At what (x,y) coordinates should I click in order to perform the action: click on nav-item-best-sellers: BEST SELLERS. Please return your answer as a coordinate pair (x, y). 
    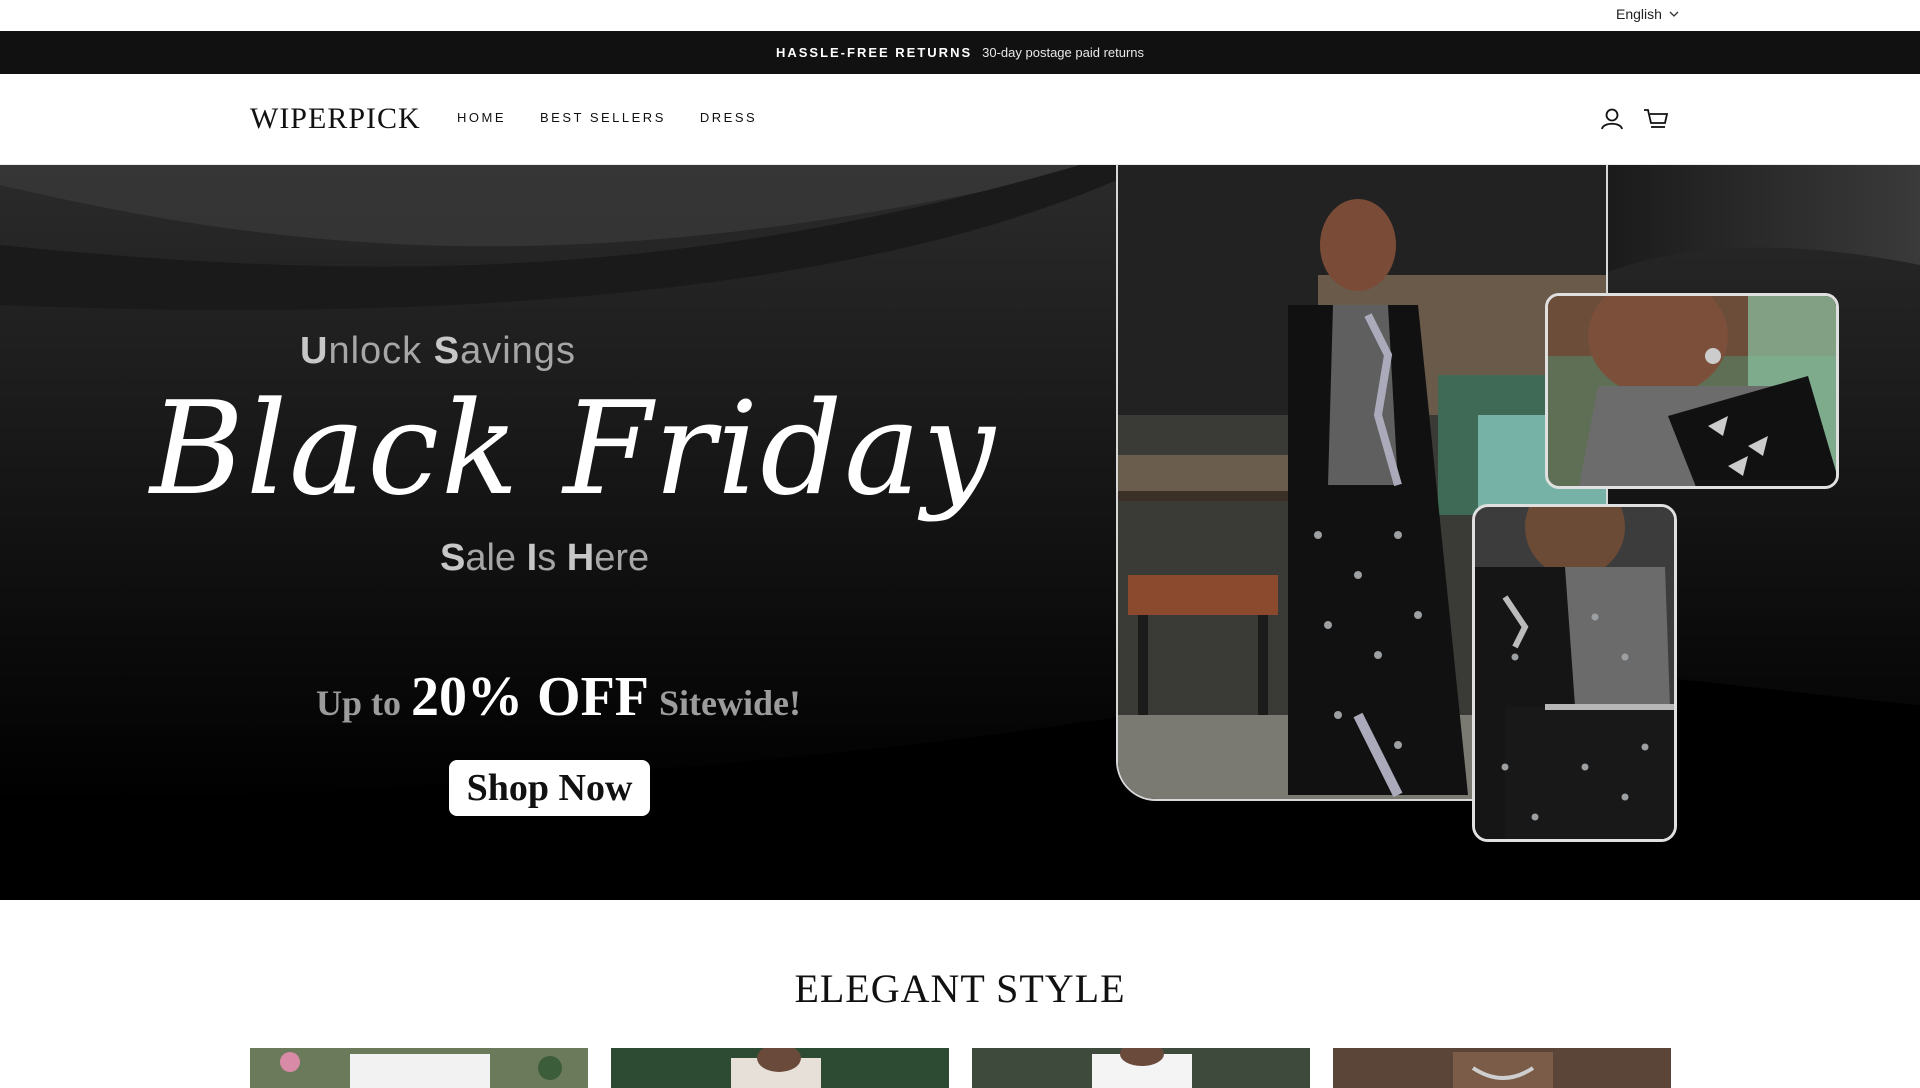
    Looking at the image, I should click on (603, 117).